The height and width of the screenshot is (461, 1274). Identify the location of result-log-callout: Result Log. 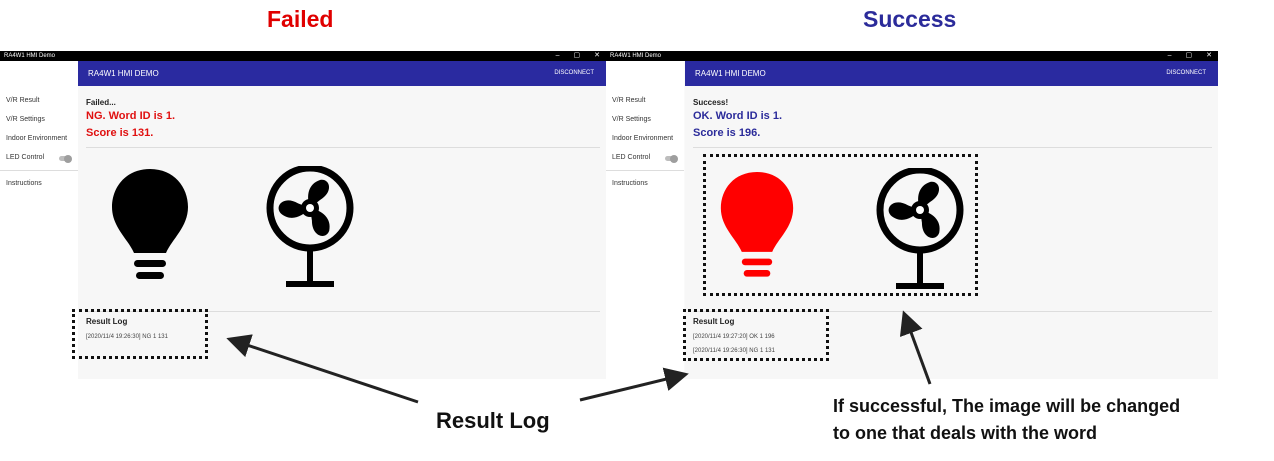
(493, 420).